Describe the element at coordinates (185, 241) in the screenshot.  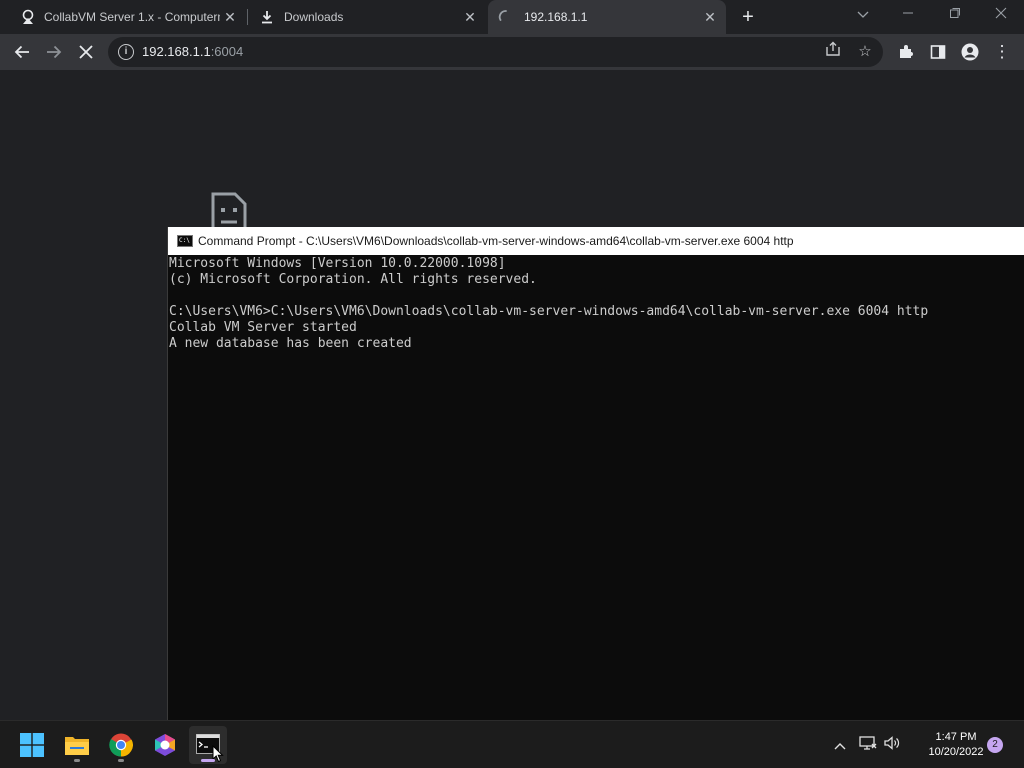
I see `cmd-icon: C:\` at that location.